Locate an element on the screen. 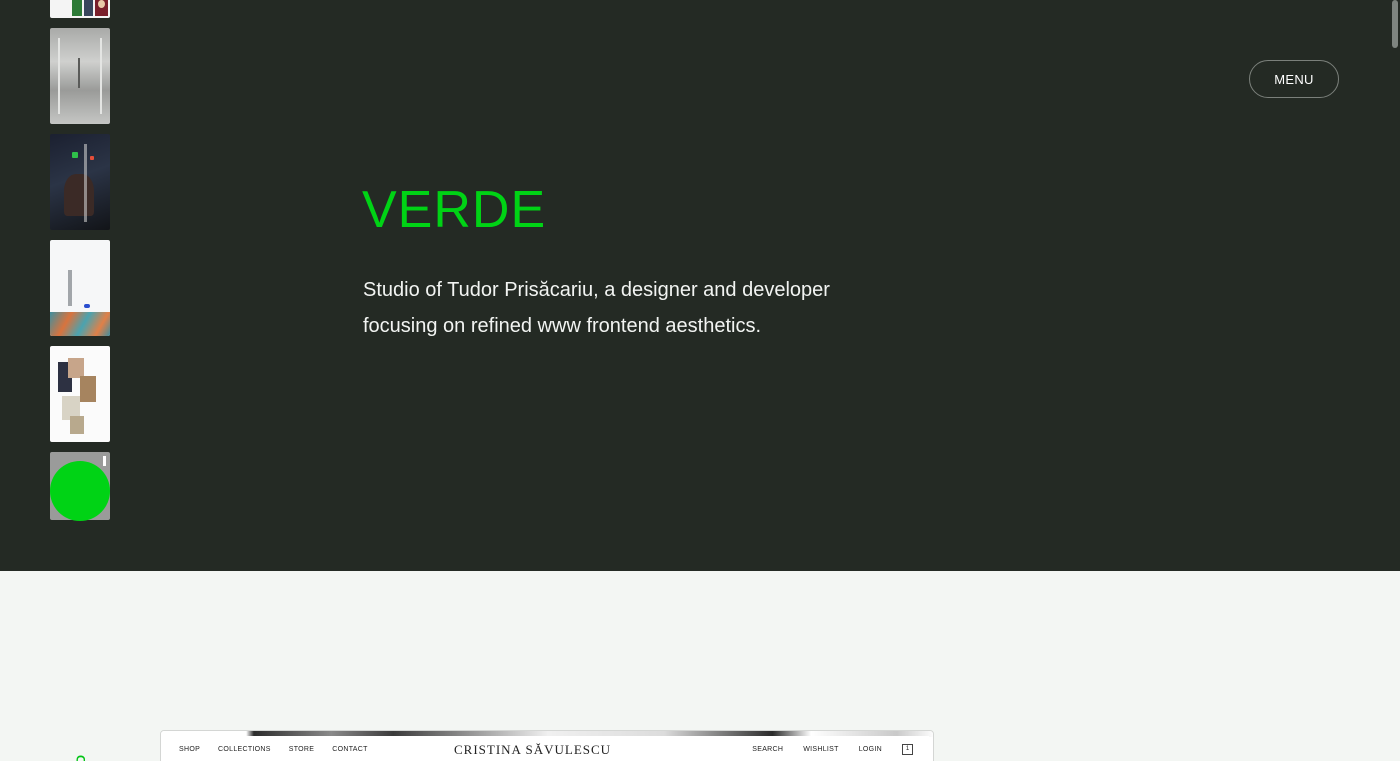 The width and height of the screenshot is (1400, 761). cursor-dot is located at coordinates (80, 491).